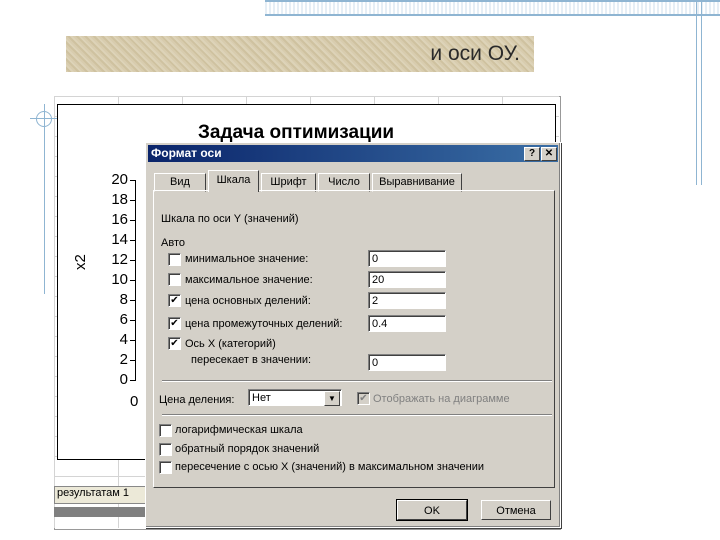 Image resolution: width=720 pixels, height=540 pixels. Describe the element at coordinates (165, 430) in the screenshot. I see `log-scale-checkbox` at that location.